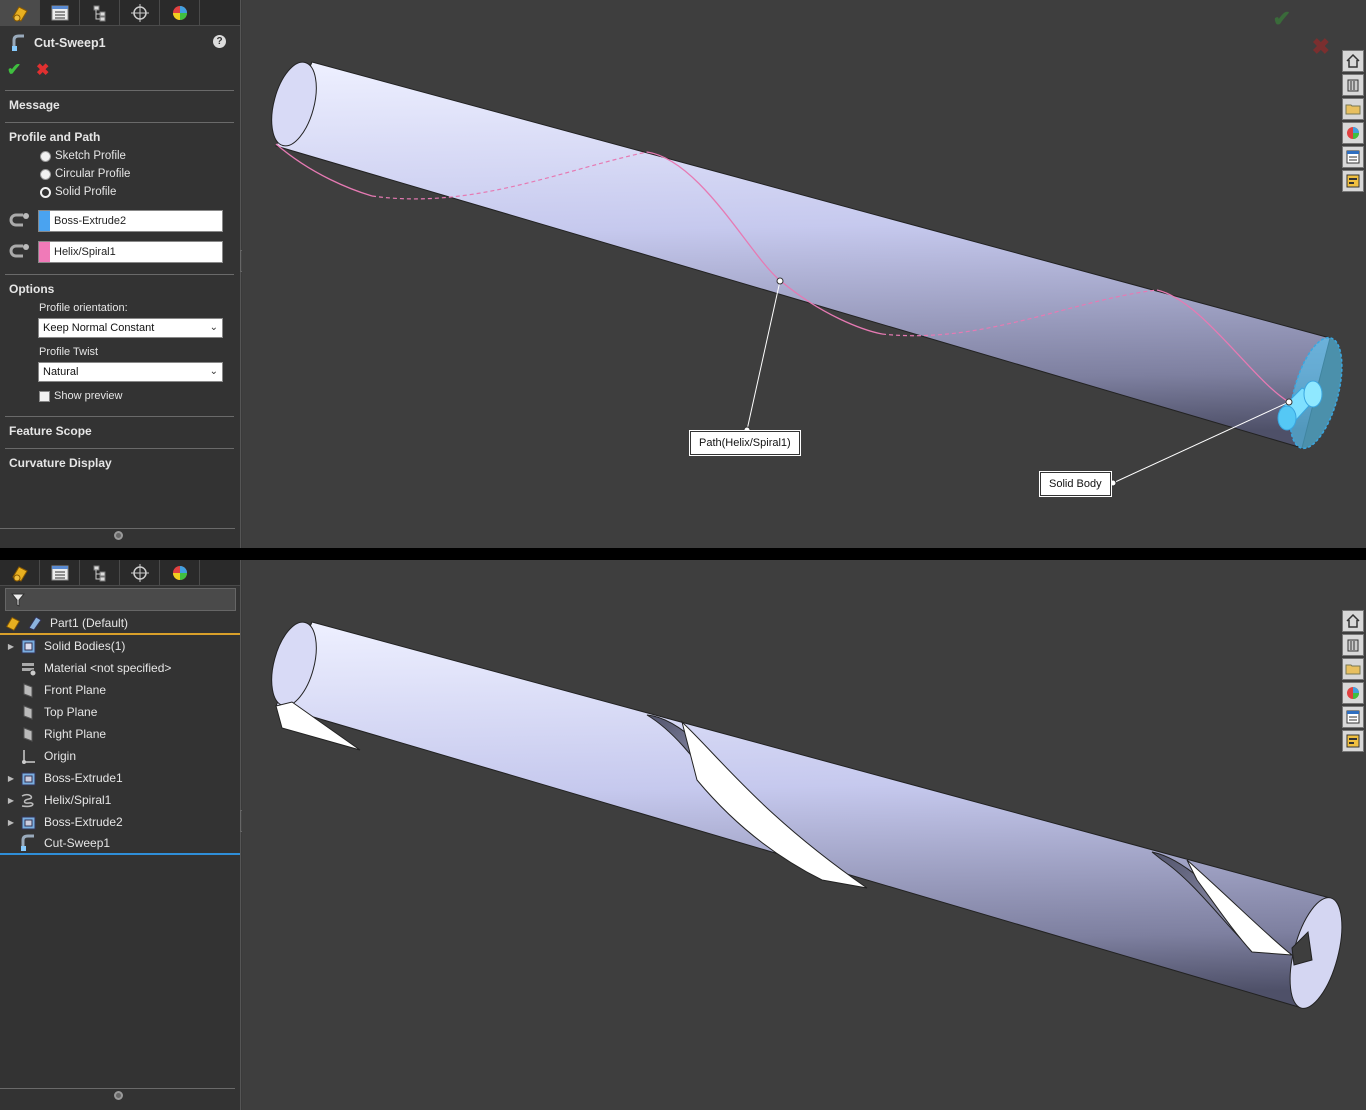 The width and height of the screenshot is (1366, 1110). What do you see at coordinates (50, 431) in the screenshot?
I see `section-feature-scope: Feature Scope` at bounding box center [50, 431].